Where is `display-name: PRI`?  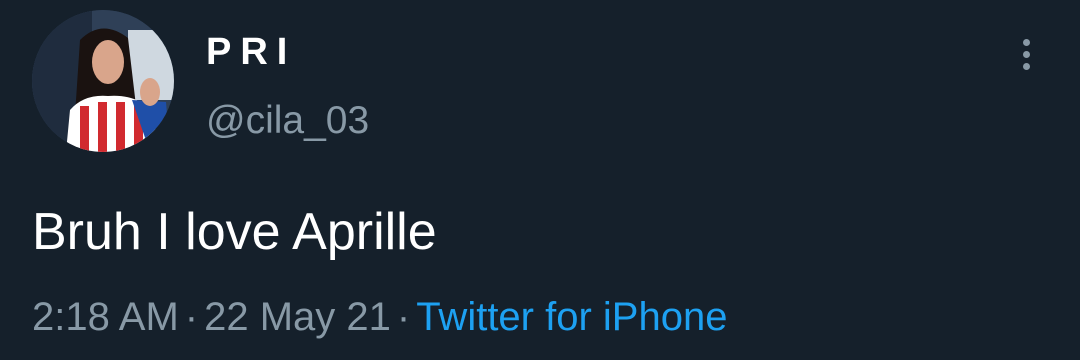
display-name: PRI is located at coordinates (251, 52).